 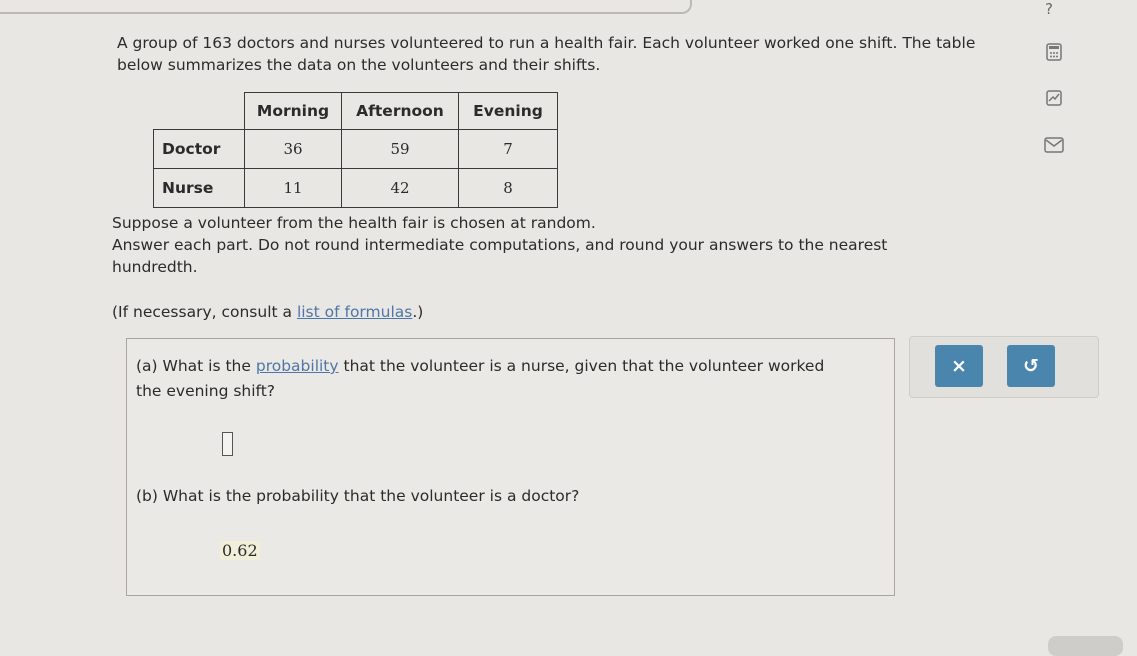 I want to click on probability-link: probability, so click(x=297, y=366).